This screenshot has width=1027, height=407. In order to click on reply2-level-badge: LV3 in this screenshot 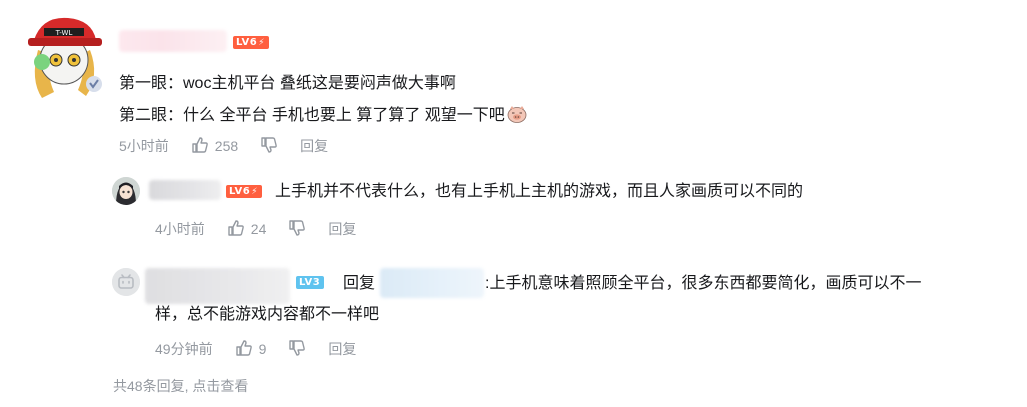, I will do `click(310, 282)`.